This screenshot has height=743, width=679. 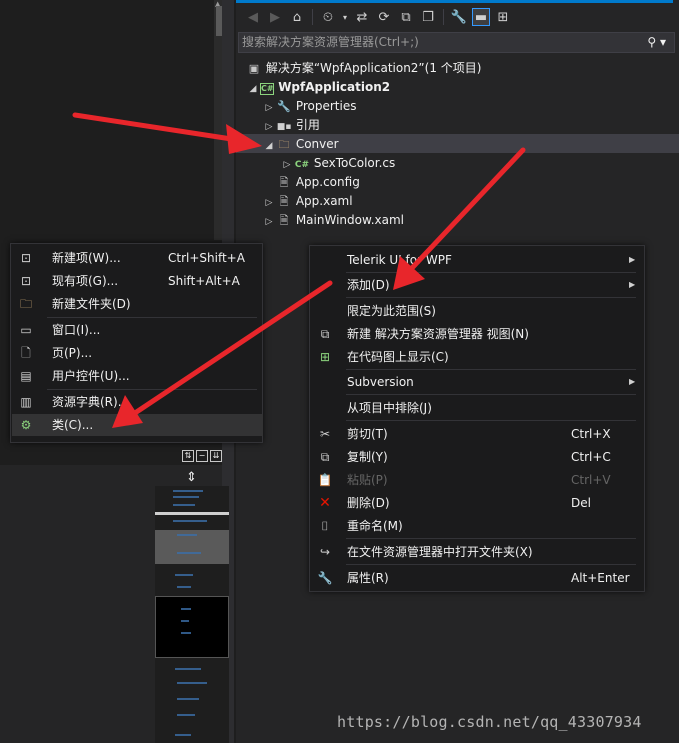 What do you see at coordinates (456, 42) in the screenshot?
I see `solution-explorer-search-input: 搜索解决方案资源管理器(Ctrl+;) ⚲ ▾` at bounding box center [456, 42].